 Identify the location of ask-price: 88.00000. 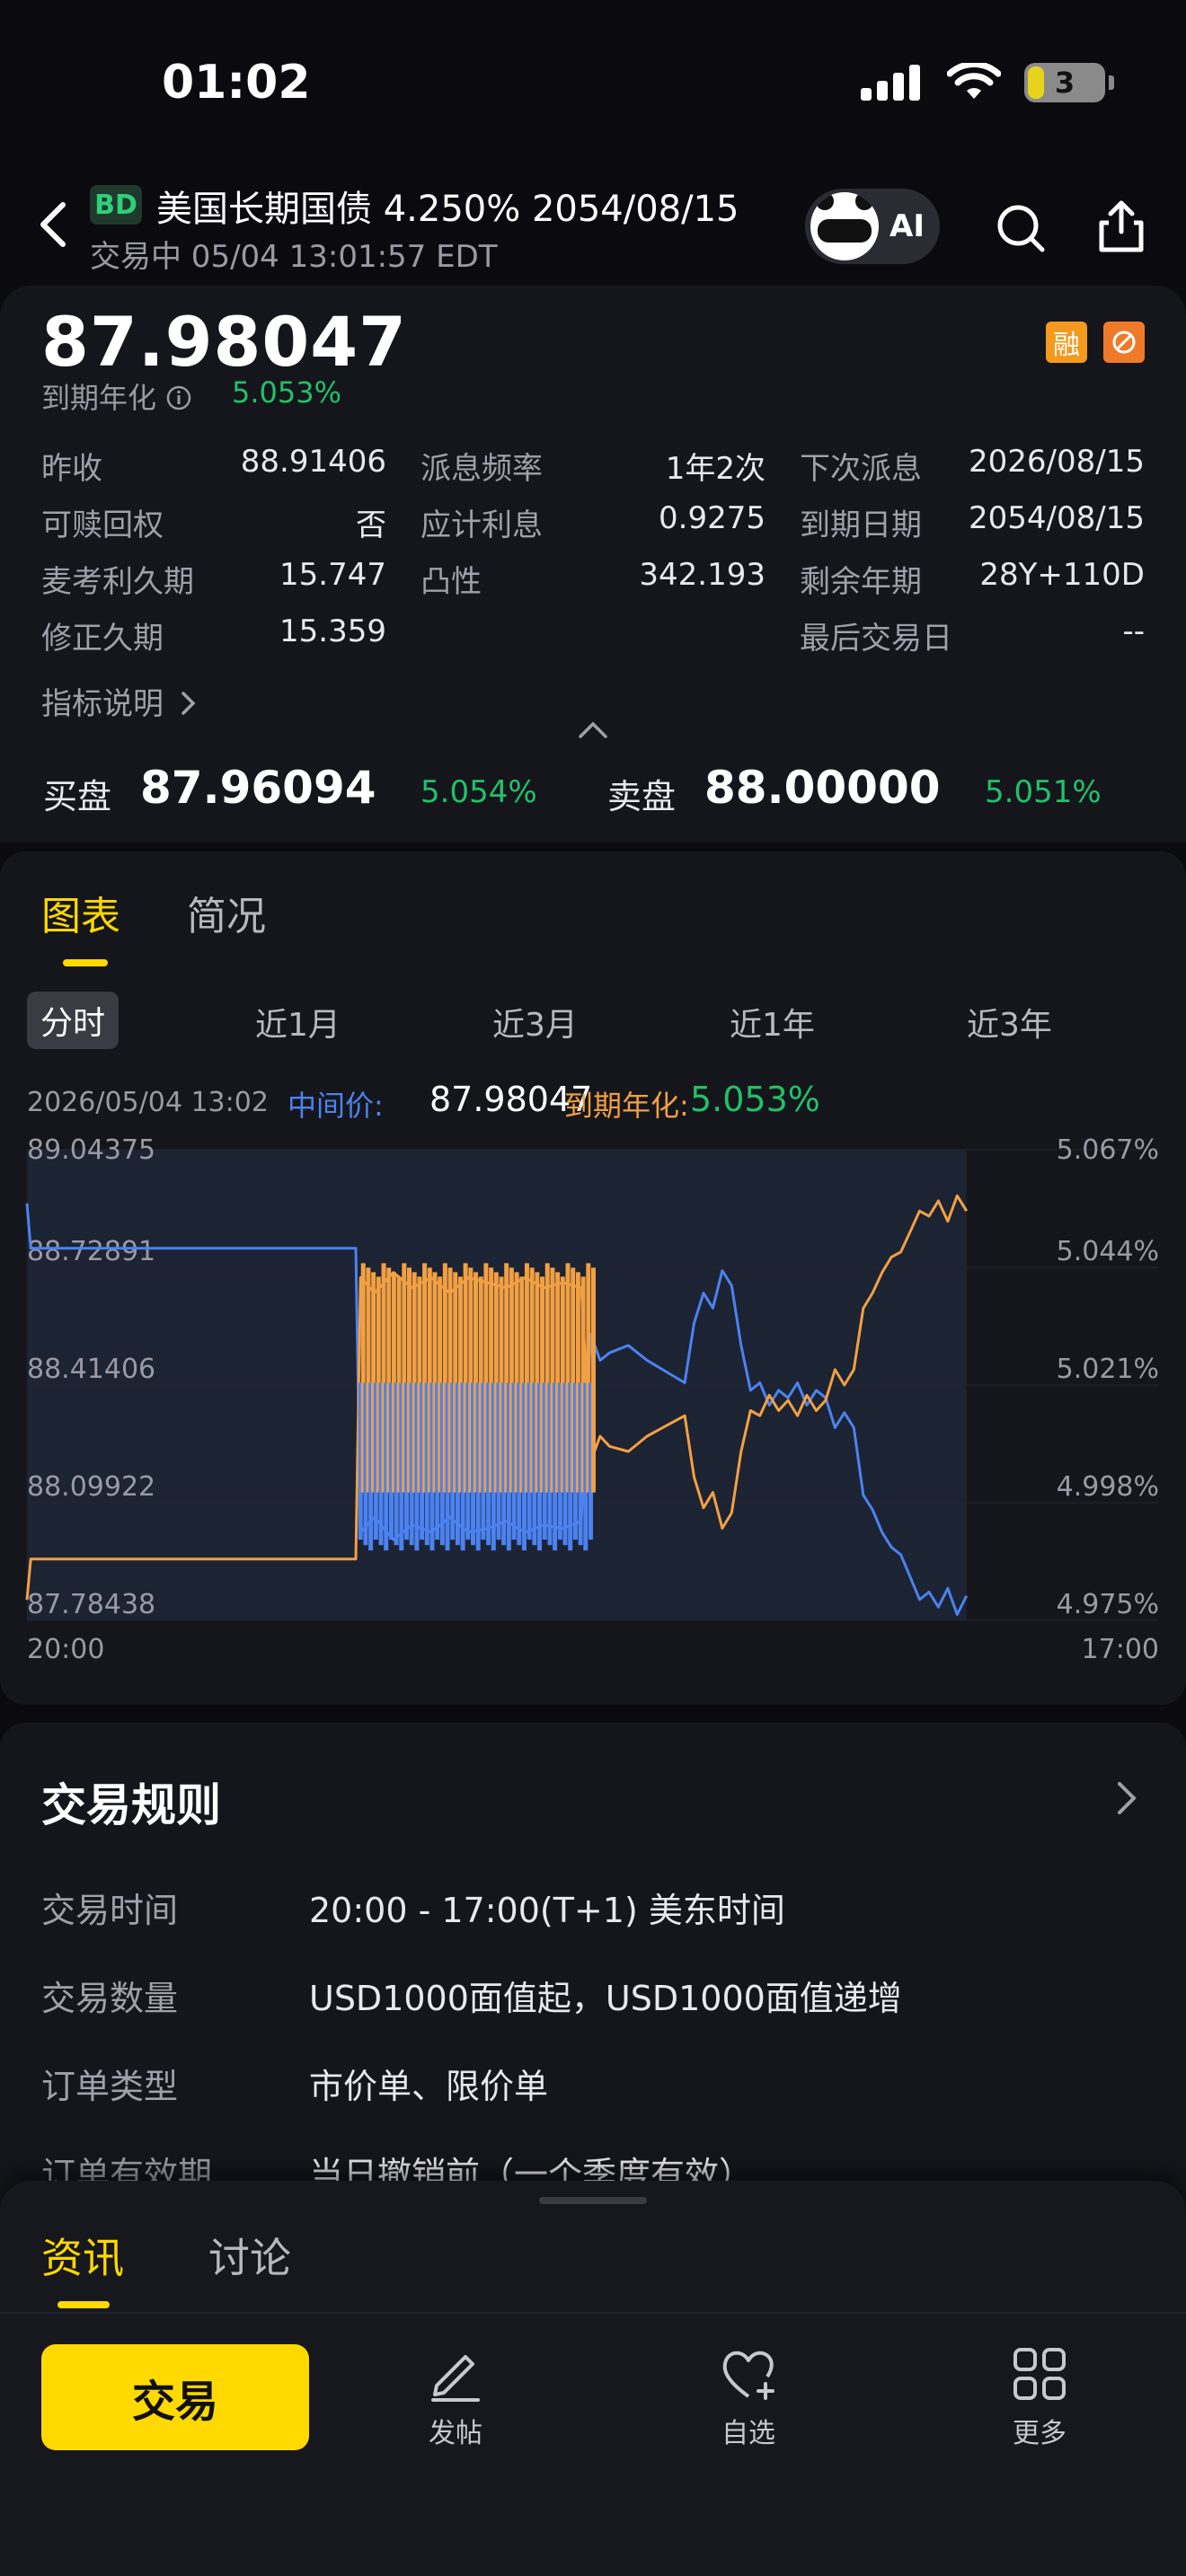
(822, 788).